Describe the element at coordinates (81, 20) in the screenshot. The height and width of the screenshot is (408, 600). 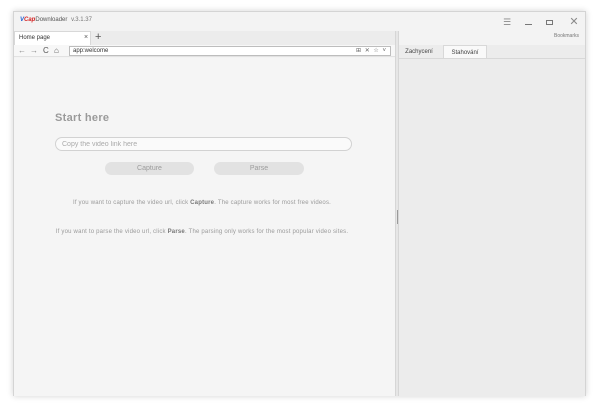
I see `app-version: v.3.1.37` at that location.